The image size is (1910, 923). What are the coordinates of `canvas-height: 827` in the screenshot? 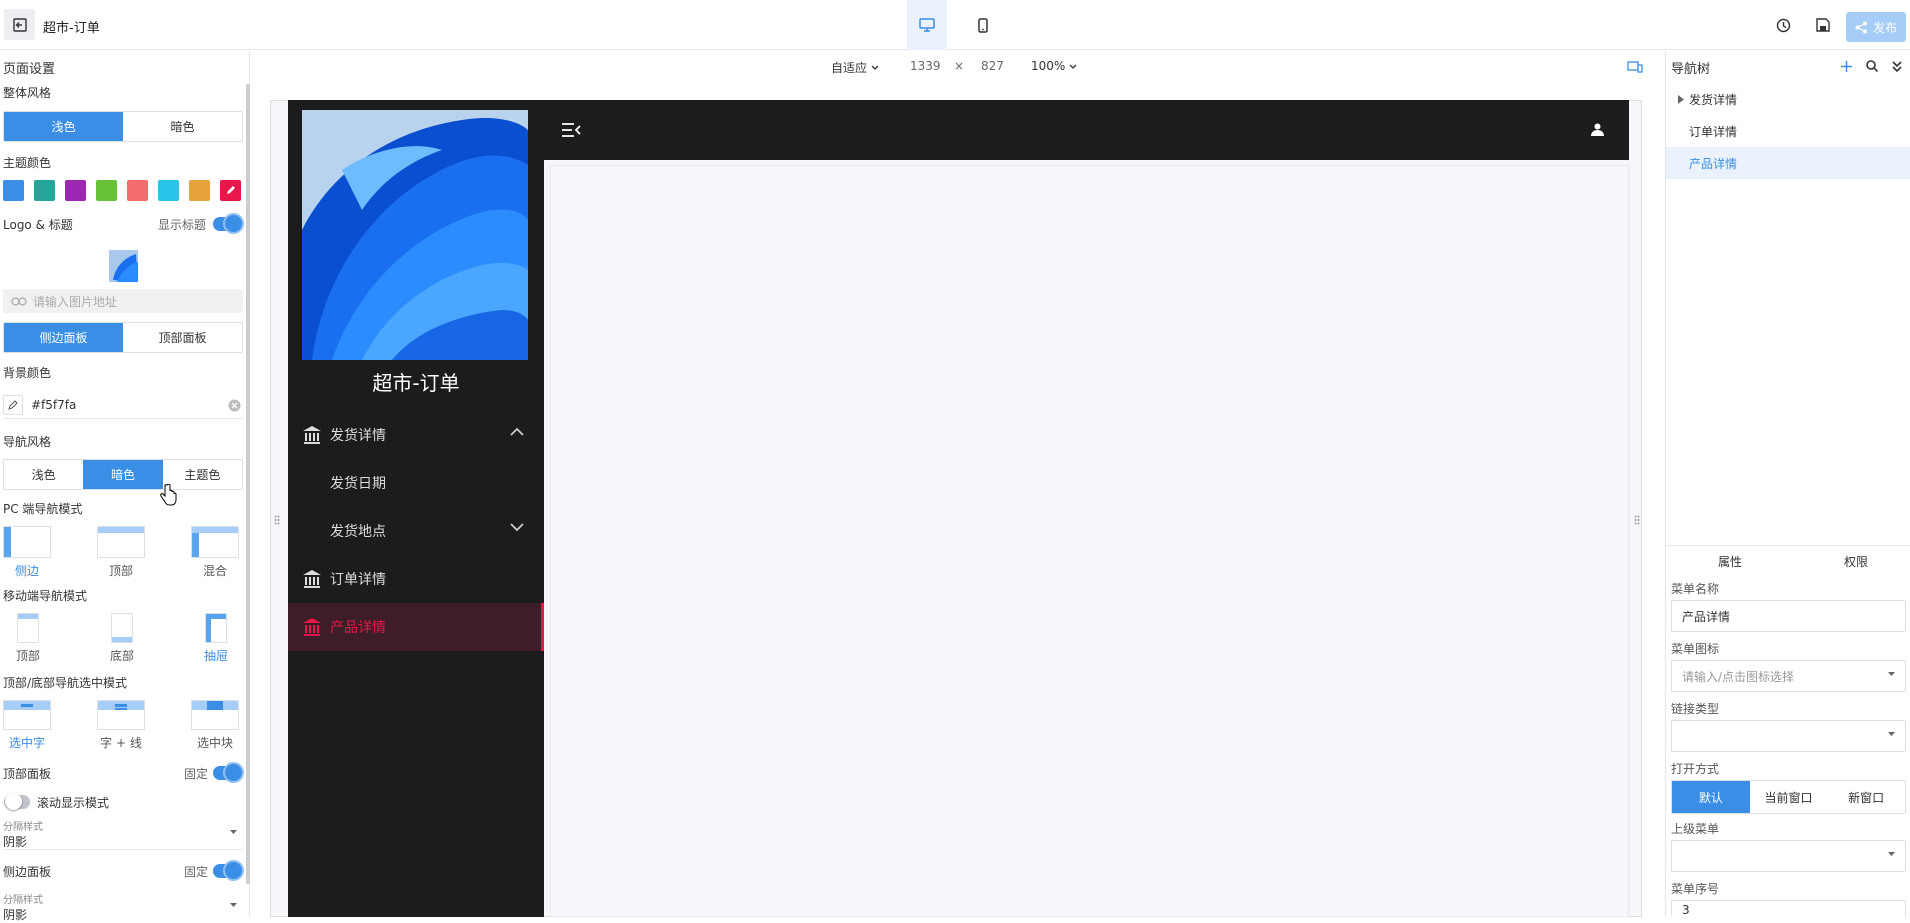 It's located at (992, 66).